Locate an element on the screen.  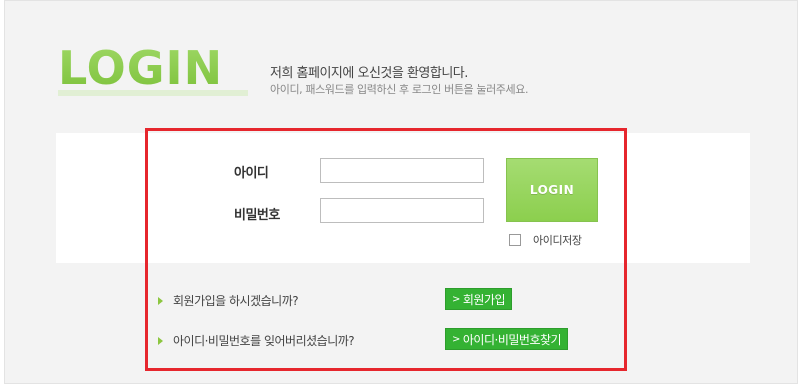
welcome-text: 저희 홈페이지에 오신것을 환영합니다. is located at coordinates (369, 73).